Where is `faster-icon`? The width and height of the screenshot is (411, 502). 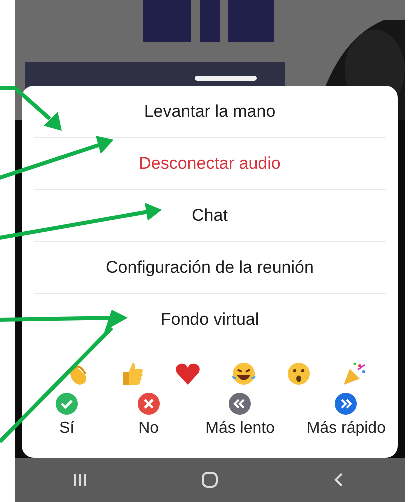
faster-icon is located at coordinates (346, 404).